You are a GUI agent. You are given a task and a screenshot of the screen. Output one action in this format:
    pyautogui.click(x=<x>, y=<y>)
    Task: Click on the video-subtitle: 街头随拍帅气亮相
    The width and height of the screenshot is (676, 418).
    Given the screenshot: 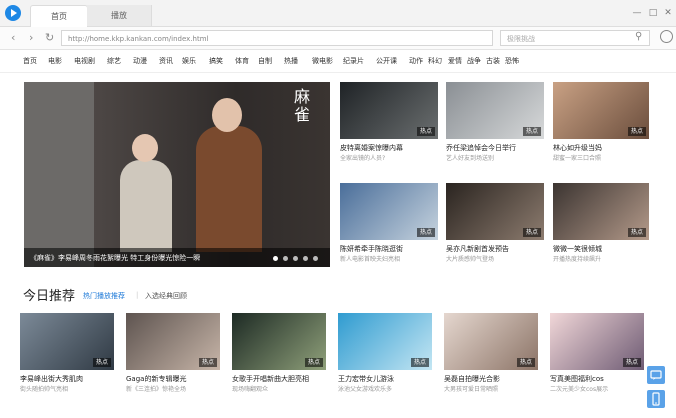 What is the action you would take?
    pyautogui.click(x=44, y=389)
    